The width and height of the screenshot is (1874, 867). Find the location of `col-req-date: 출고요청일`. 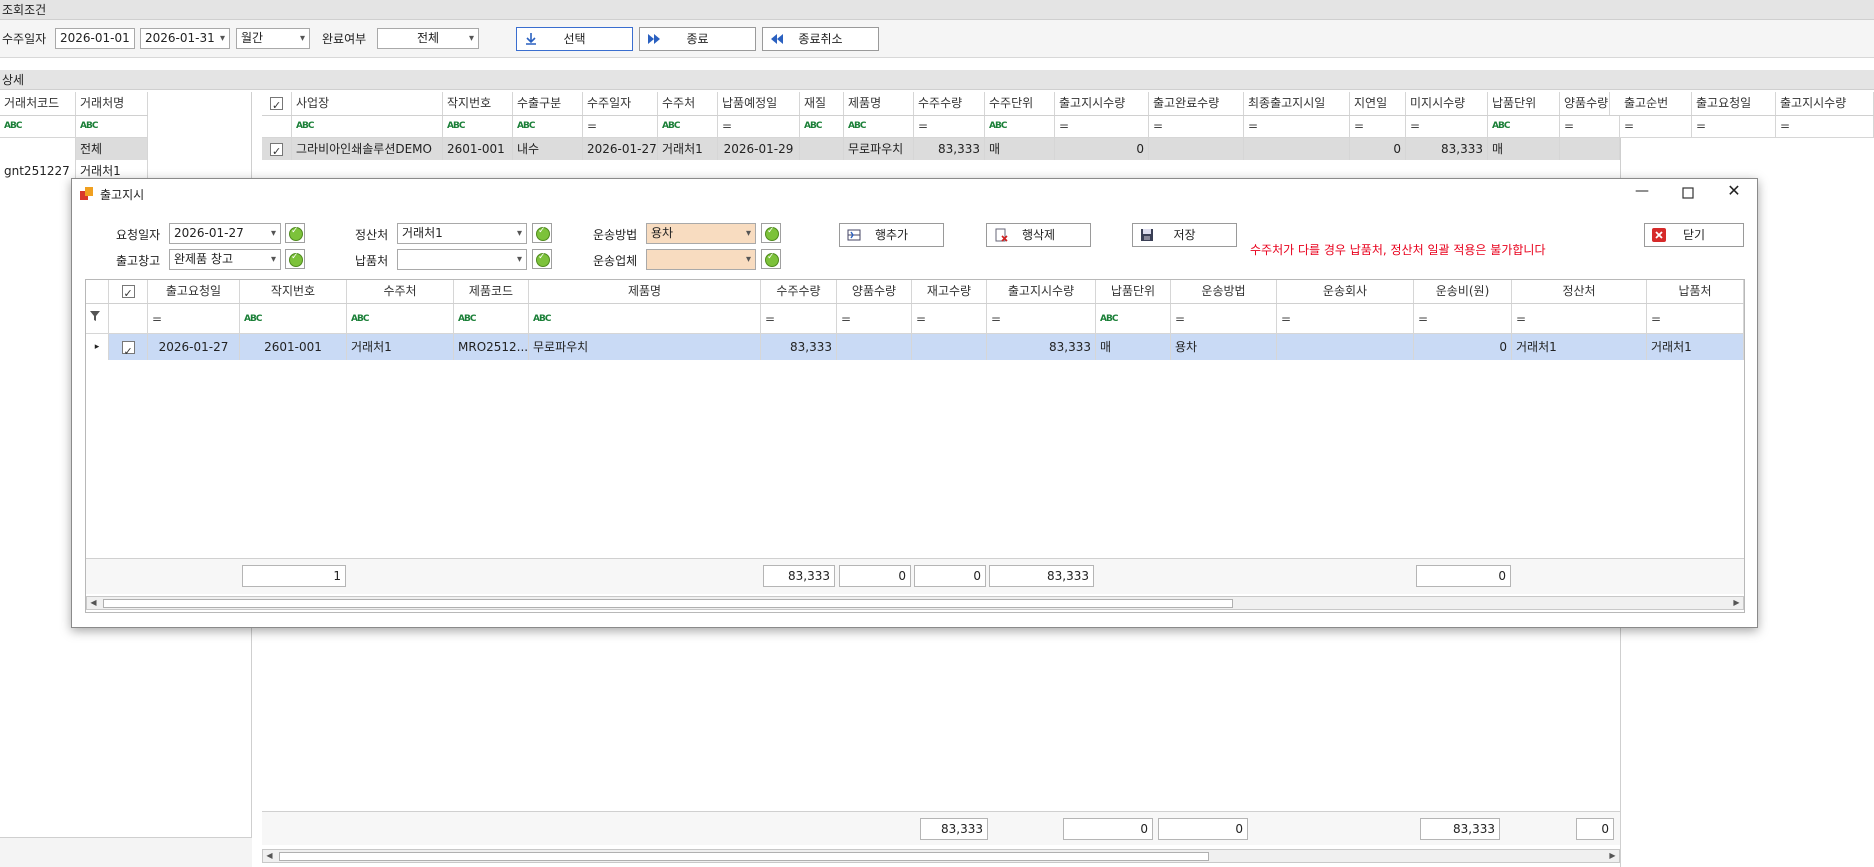

col-req-date: 출고요청일 is located at coordinates (194, 291).